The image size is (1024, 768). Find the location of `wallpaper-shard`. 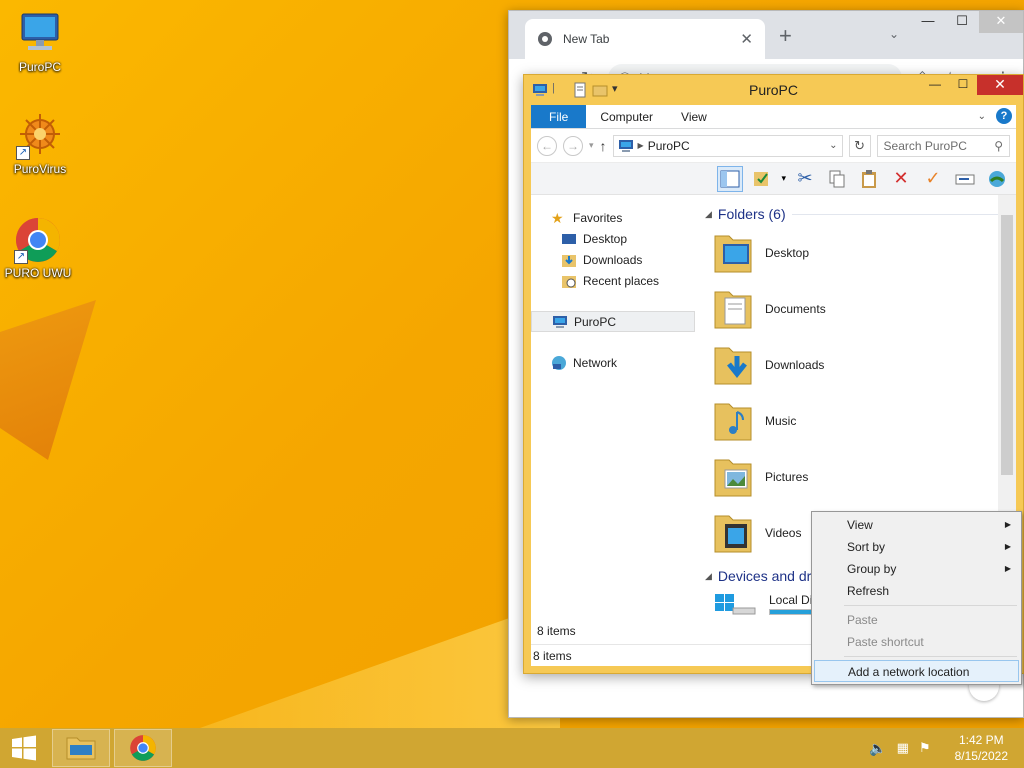

wallpaper-shard is located at coordinates (48, 380).